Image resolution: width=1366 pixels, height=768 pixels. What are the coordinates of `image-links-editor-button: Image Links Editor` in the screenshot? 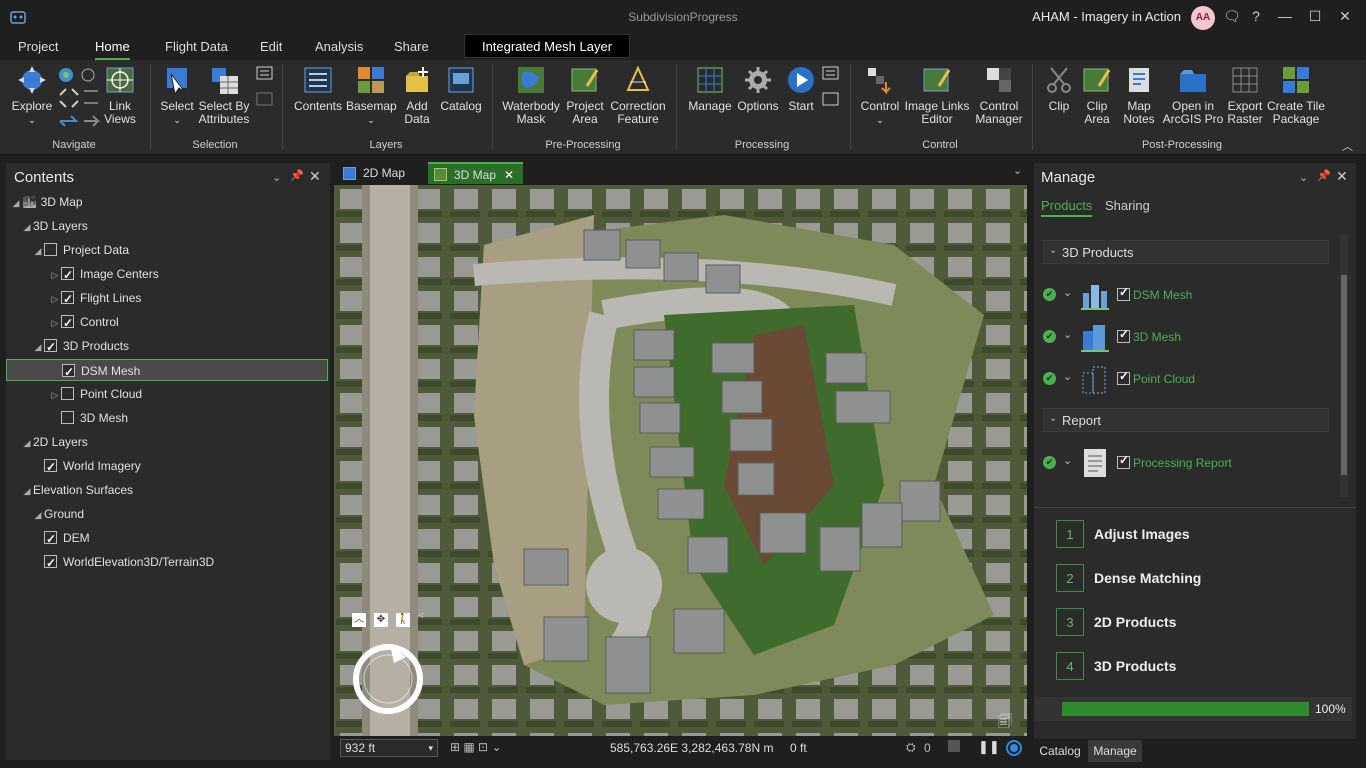 It's located at (937, 95).